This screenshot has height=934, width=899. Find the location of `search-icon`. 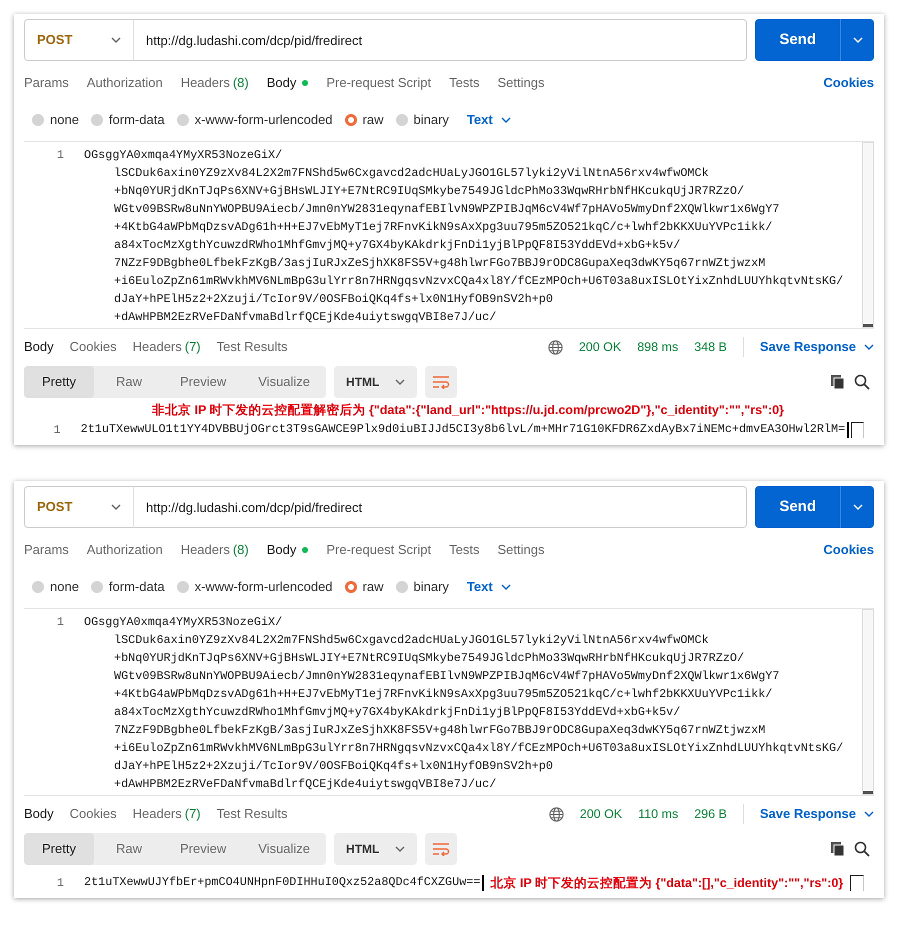

search-icon is located at coordinates (862, 382).